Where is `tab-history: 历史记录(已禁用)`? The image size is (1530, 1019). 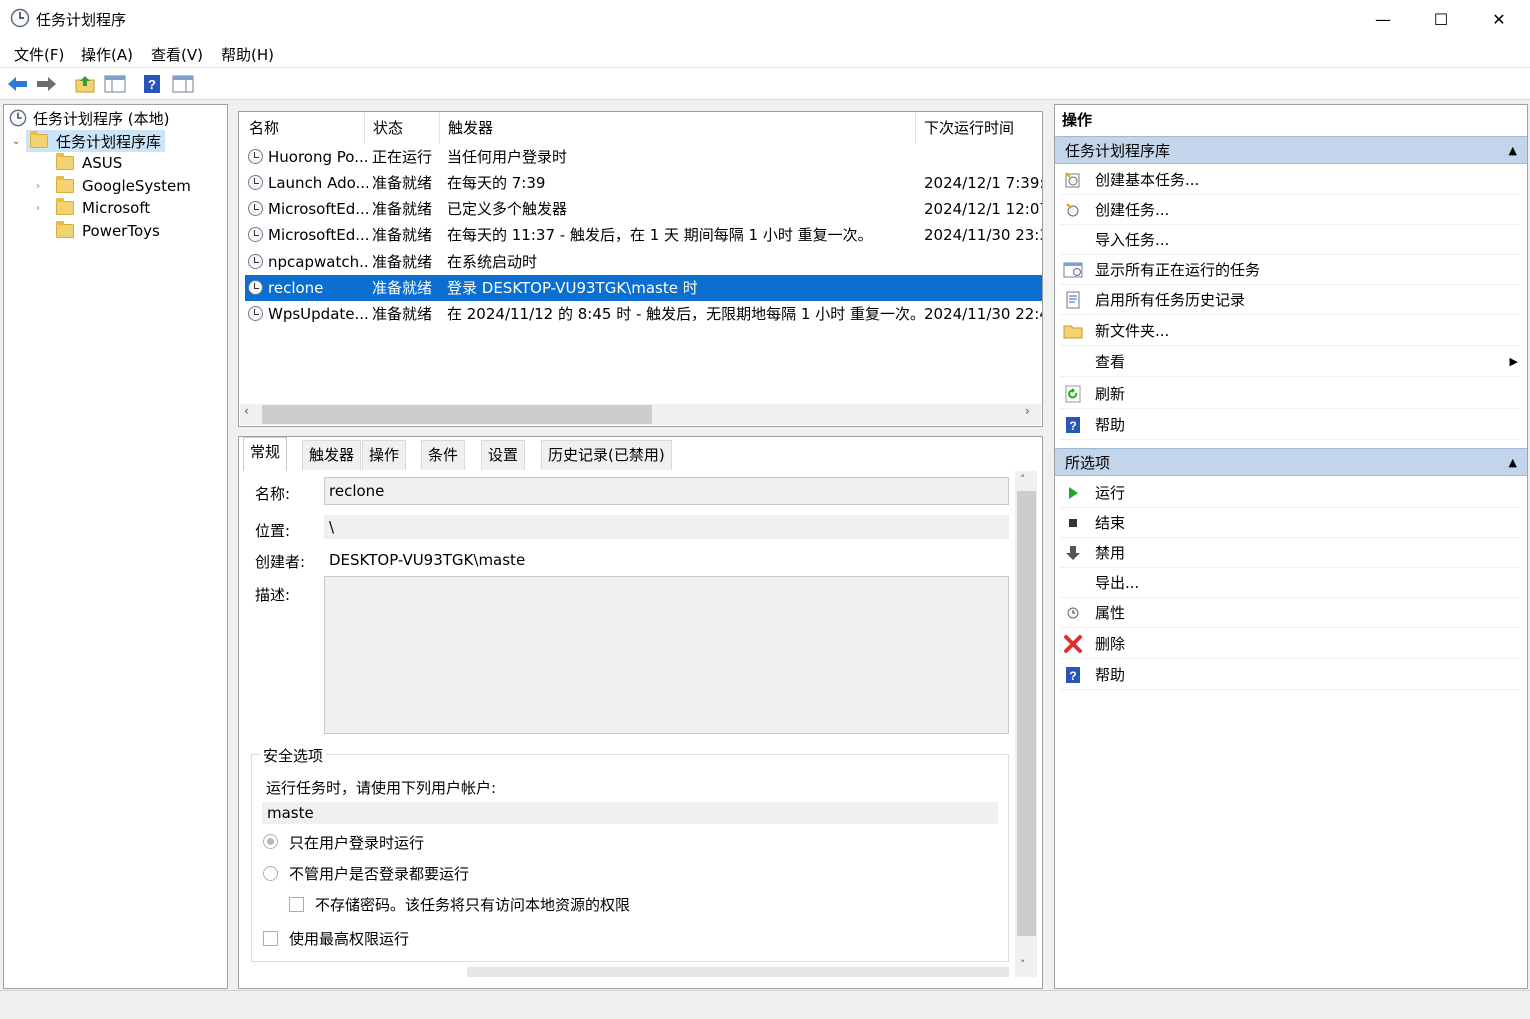
tab-history: 历史记录(已禁用) is located at coordinates (606, 455).